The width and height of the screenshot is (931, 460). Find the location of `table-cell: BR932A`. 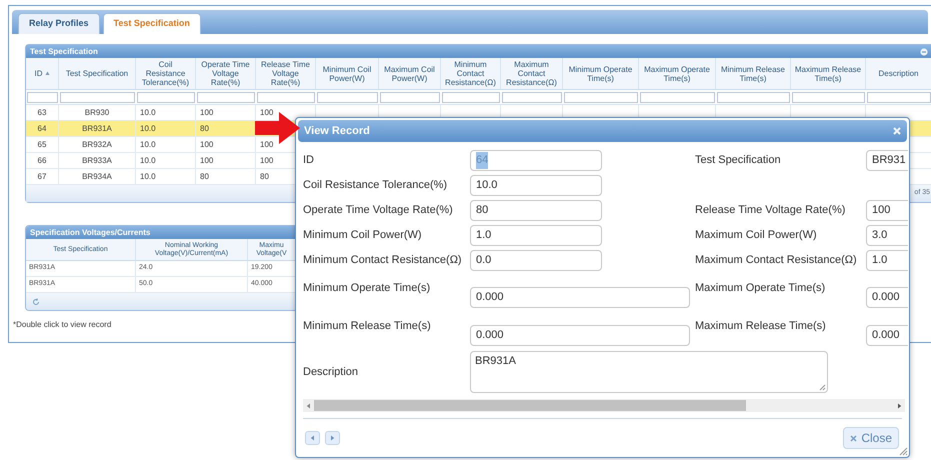

table-cell: BR932A is located at coordinates (97, 144).